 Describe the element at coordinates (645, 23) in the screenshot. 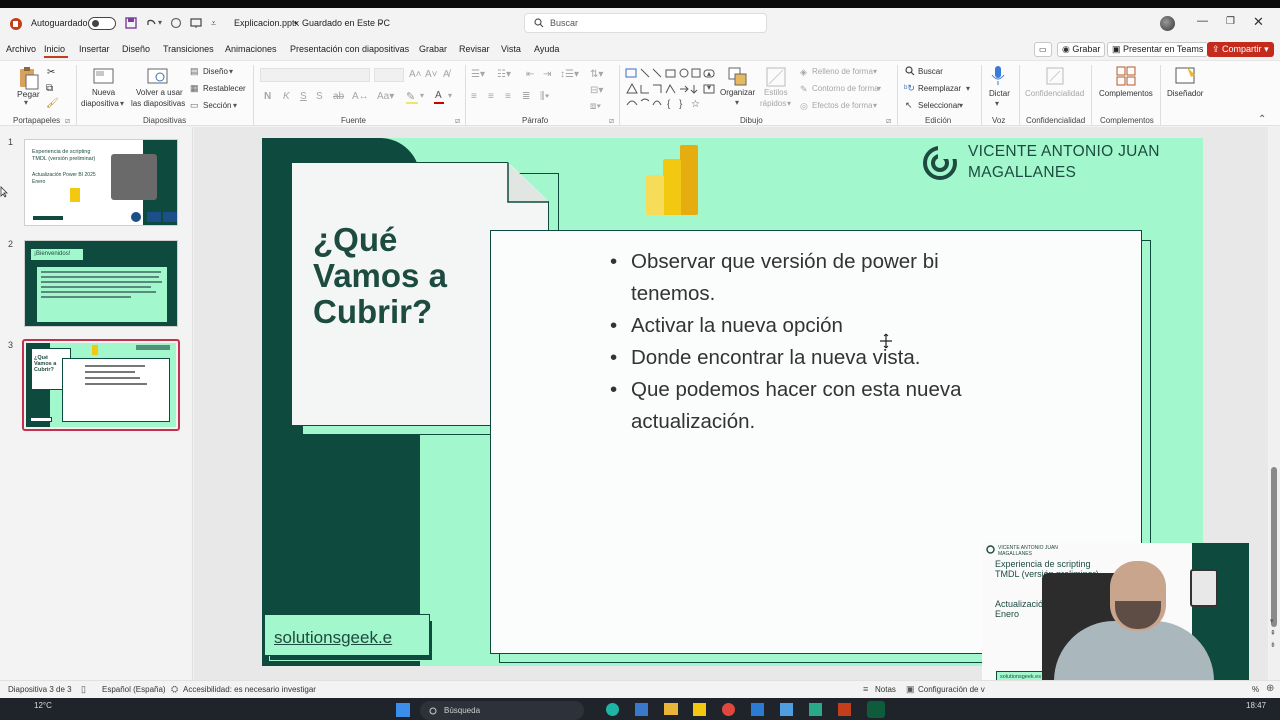

I see `search-box: Buscar` at that location.